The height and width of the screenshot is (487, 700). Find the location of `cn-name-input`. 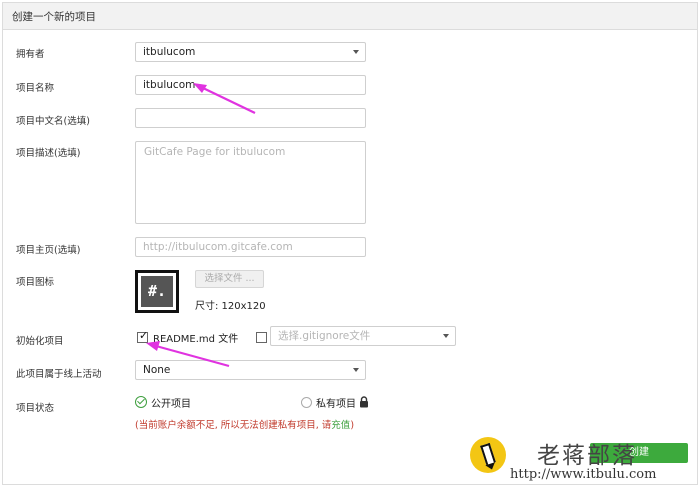

cn-name-input is located at coordinates (250, 118).